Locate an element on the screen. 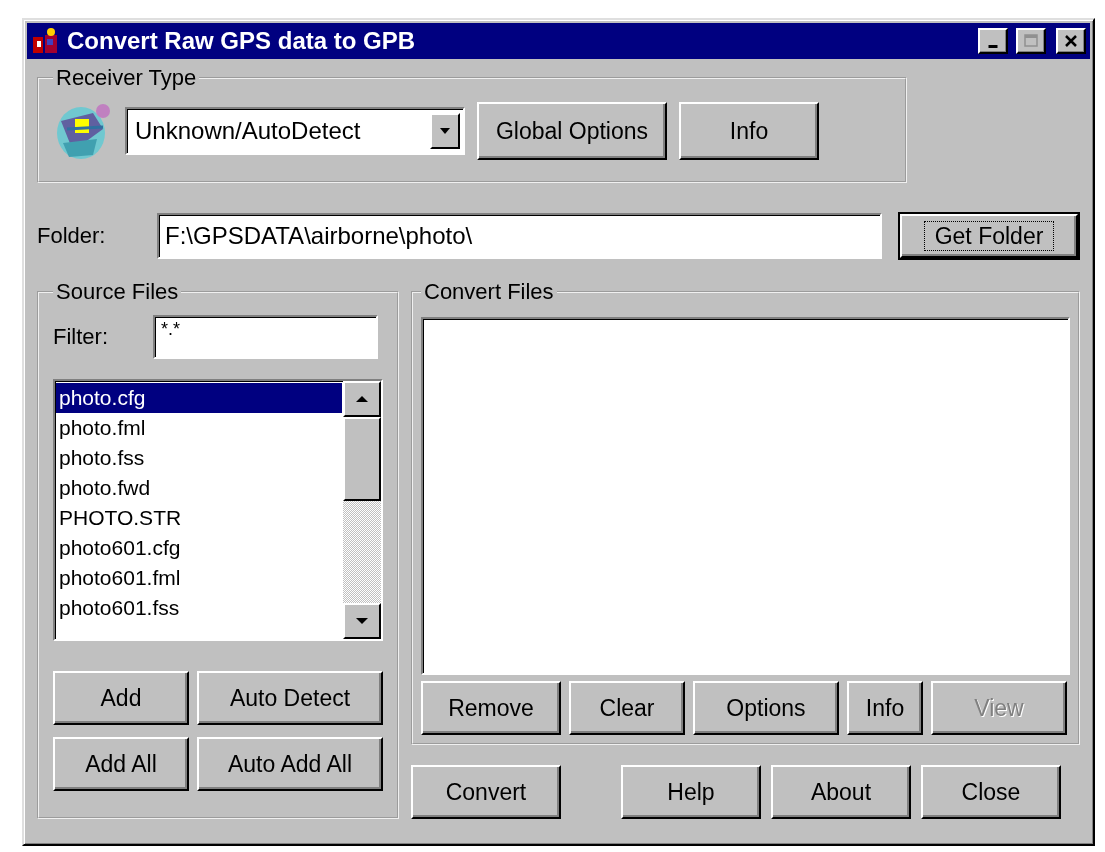  source-button: Auto Detect is located at coordinates (290, 698).